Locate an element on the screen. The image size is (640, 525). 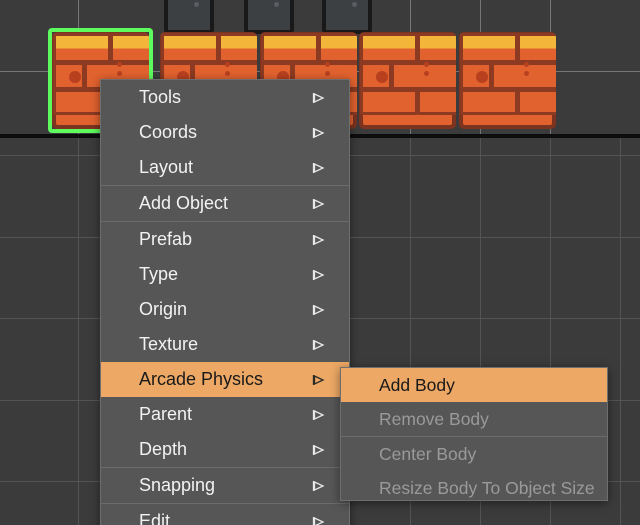
menu-item-label: Snapping is located at coordinates (177, 485).